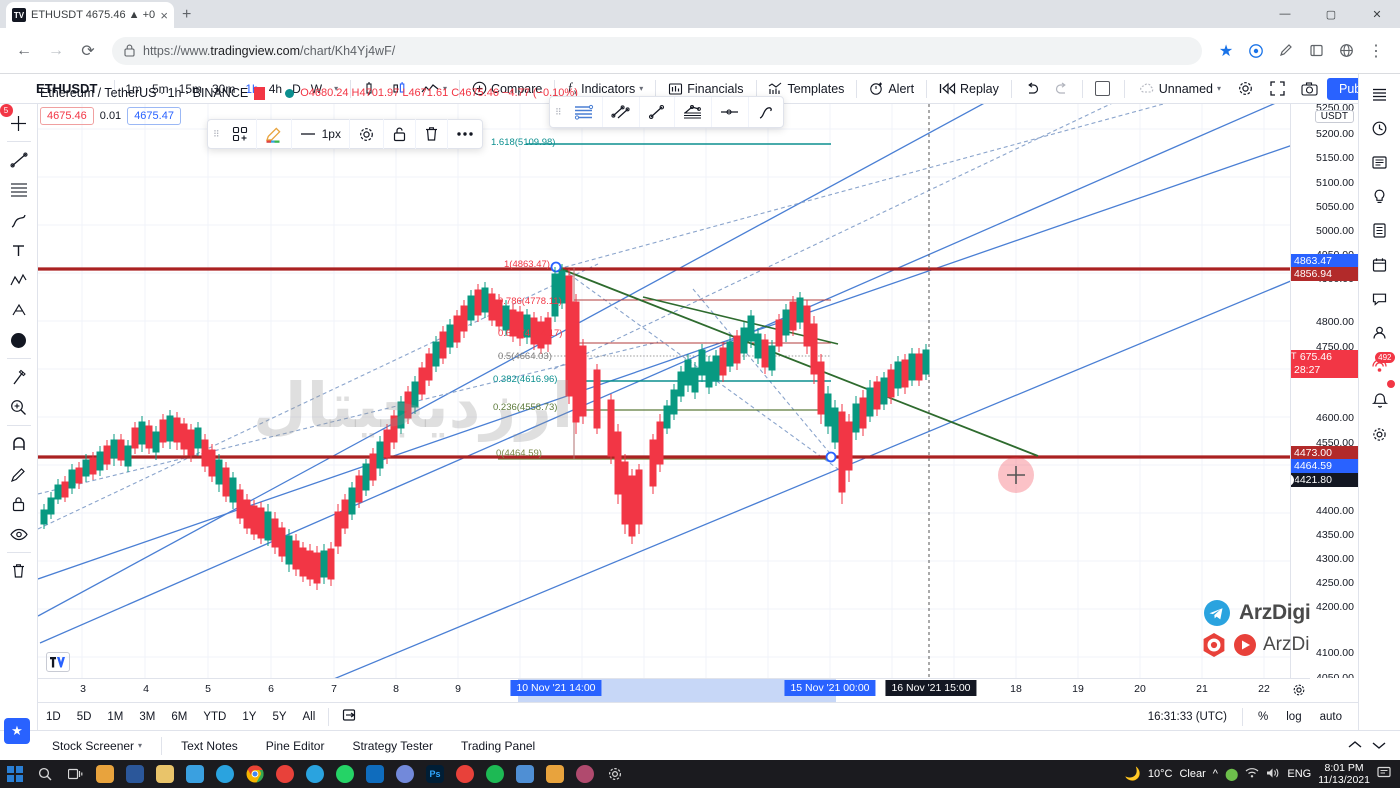 The height and width of the screenshot is (788, 1400). I want to click on app-icon-outlook, so click(375, 774).